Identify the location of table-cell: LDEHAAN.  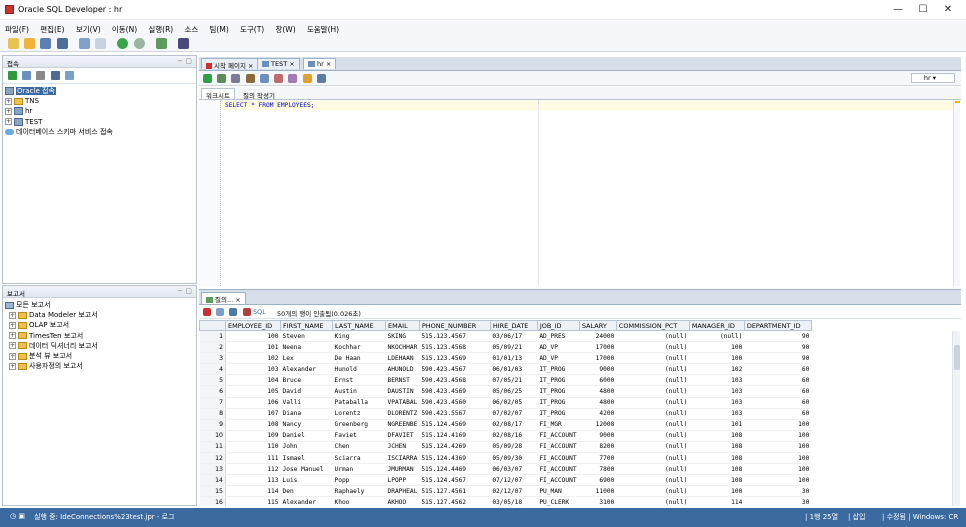
(402, 358).